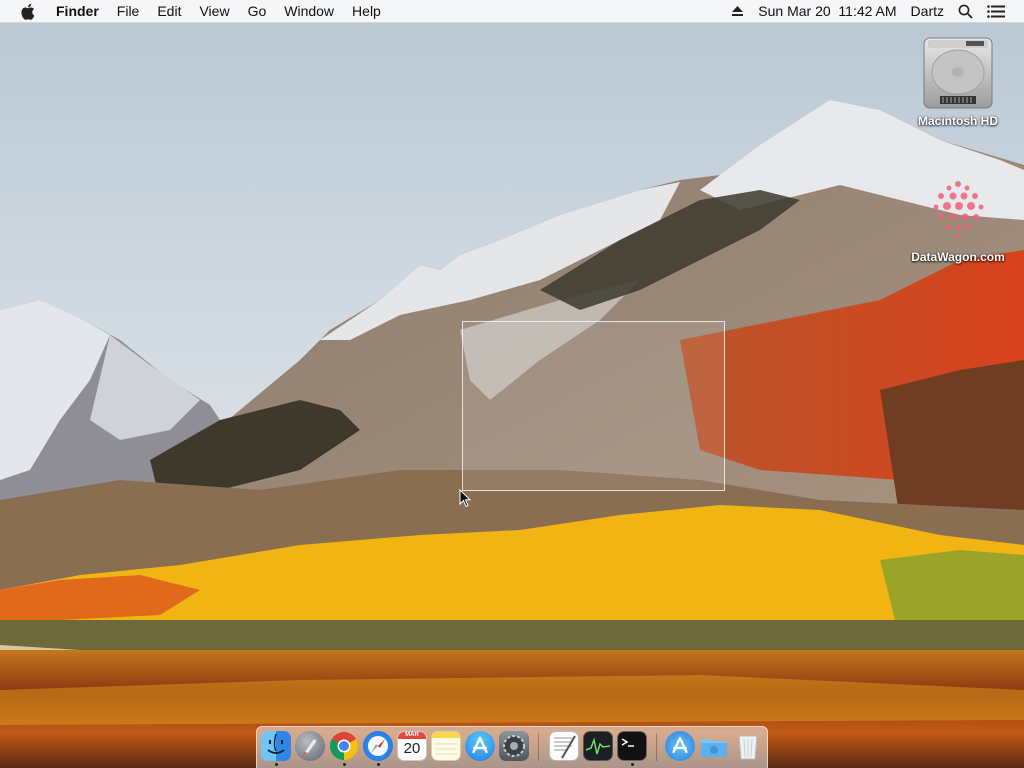 The width and height of the screenshot is (1024, 768). I want to click on desktop-selection-rectangle, so click(593, 406).